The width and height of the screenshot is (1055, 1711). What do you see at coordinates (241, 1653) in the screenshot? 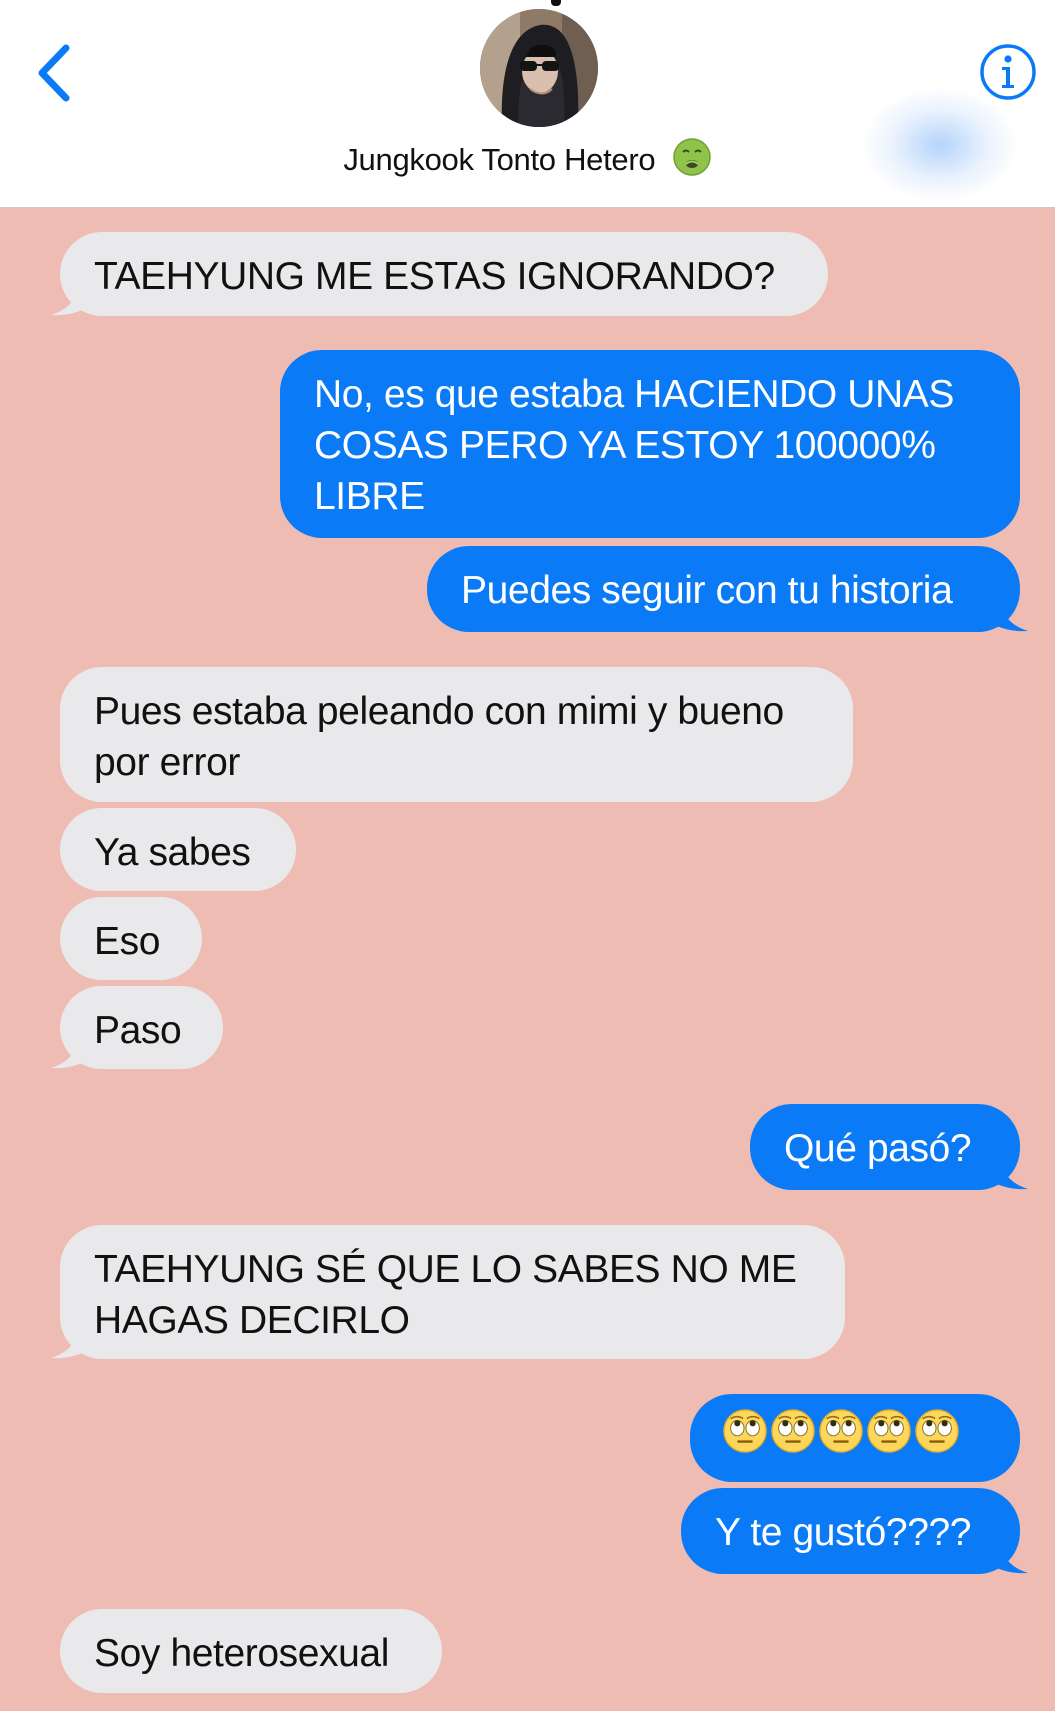
I see `message-text: Soy heterosexual` at bounding box center [241, 1653].